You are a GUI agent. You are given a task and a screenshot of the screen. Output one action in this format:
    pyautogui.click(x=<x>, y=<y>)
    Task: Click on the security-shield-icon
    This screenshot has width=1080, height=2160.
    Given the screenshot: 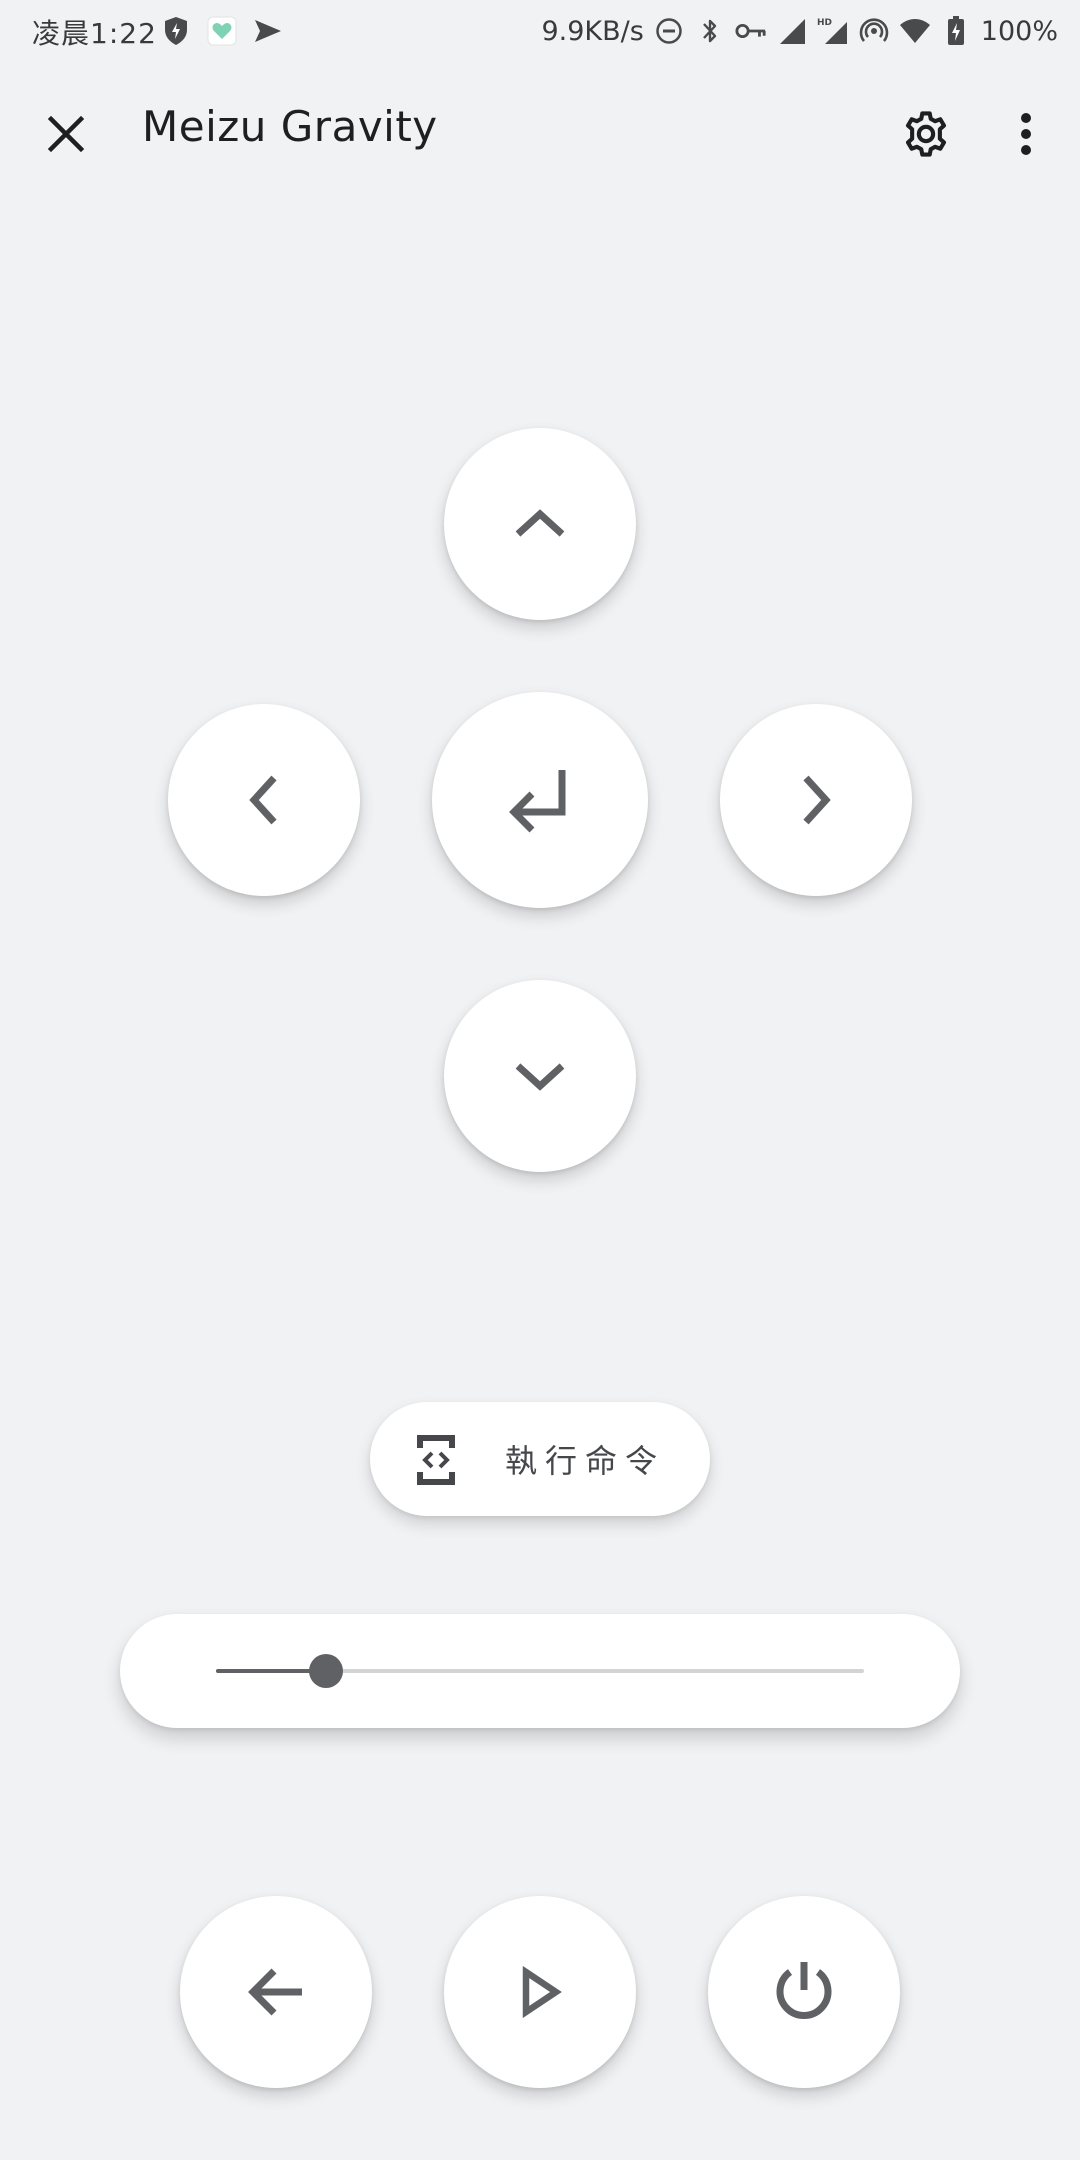 What is the action you would take?
    pyautogui.click(x=176, y=31)
    